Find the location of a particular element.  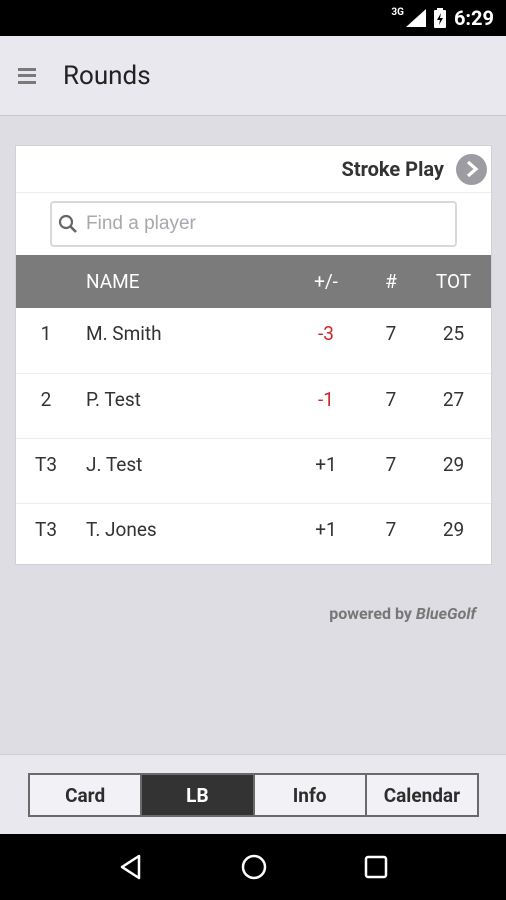

player-search is located at coordinates (253, 224).